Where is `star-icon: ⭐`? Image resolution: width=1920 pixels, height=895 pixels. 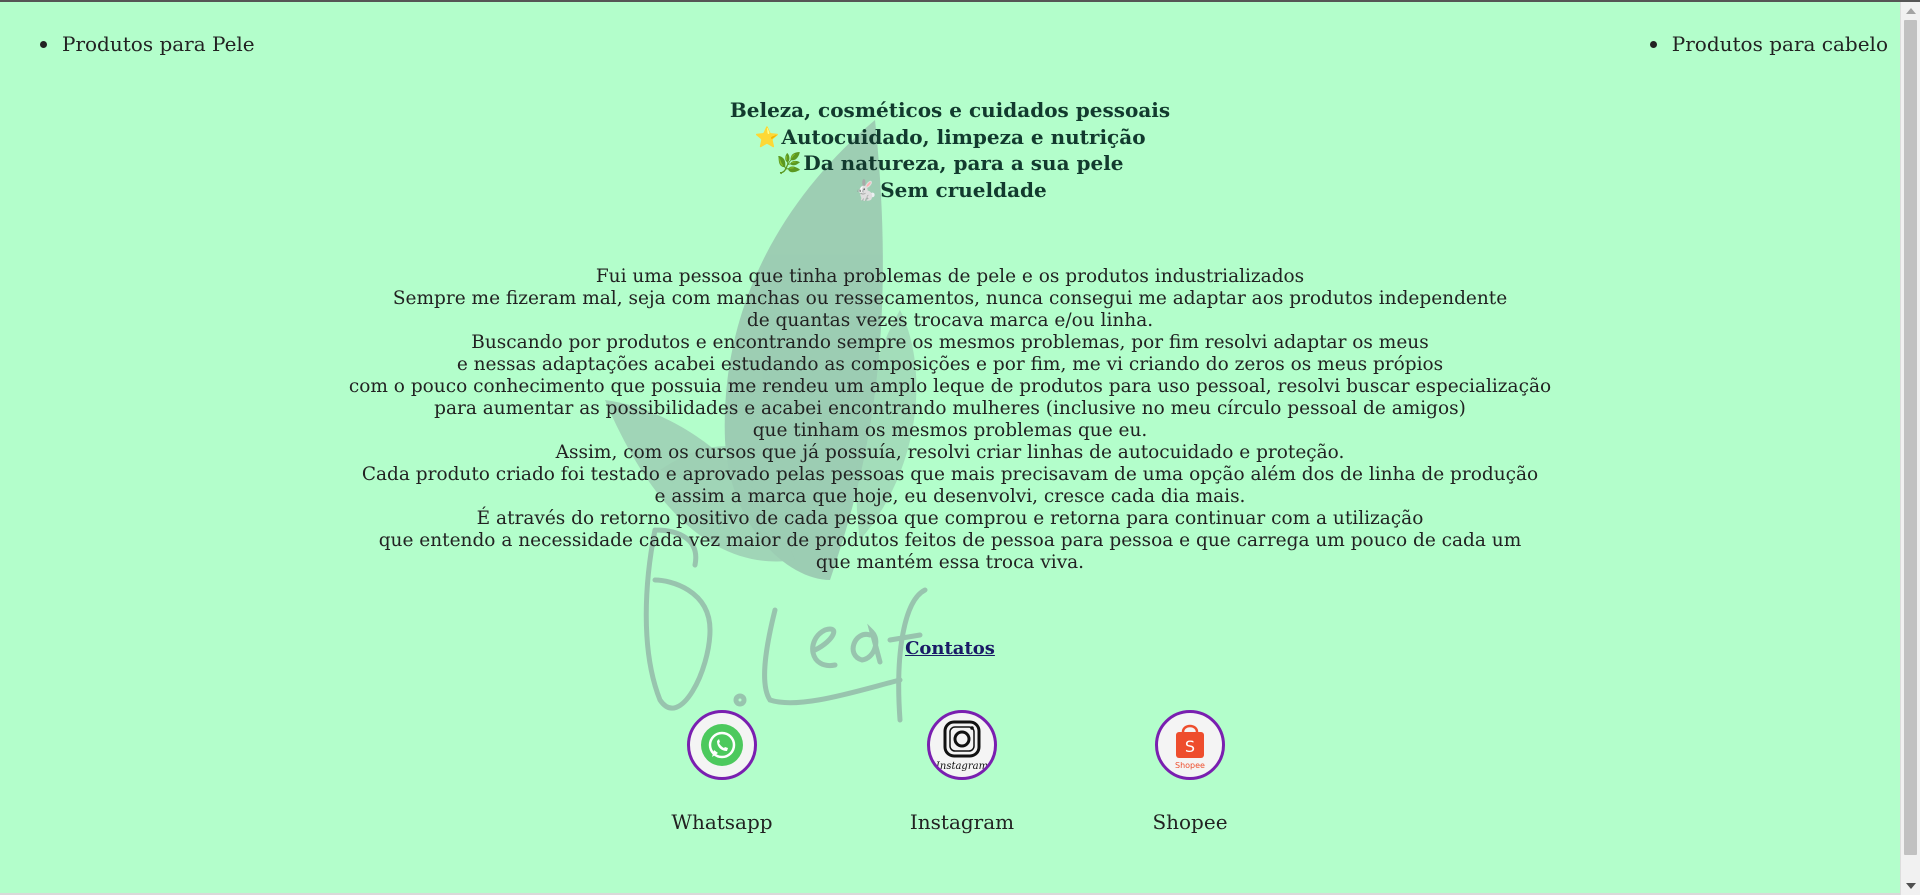 star-icon: ⭐ is located at coordinates (767, 136).